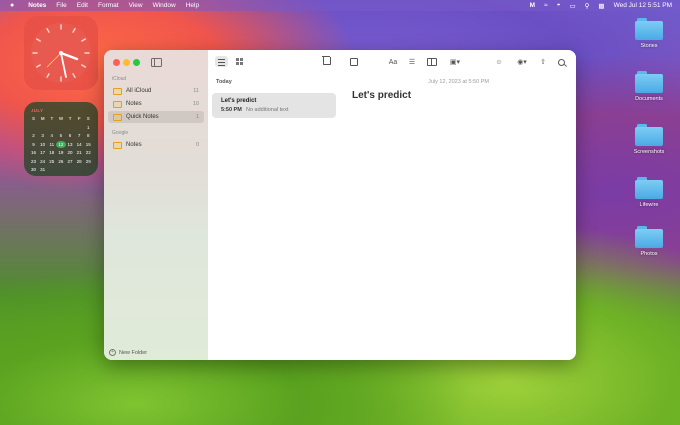  I want to click on minimize-button, so click(126, 62).